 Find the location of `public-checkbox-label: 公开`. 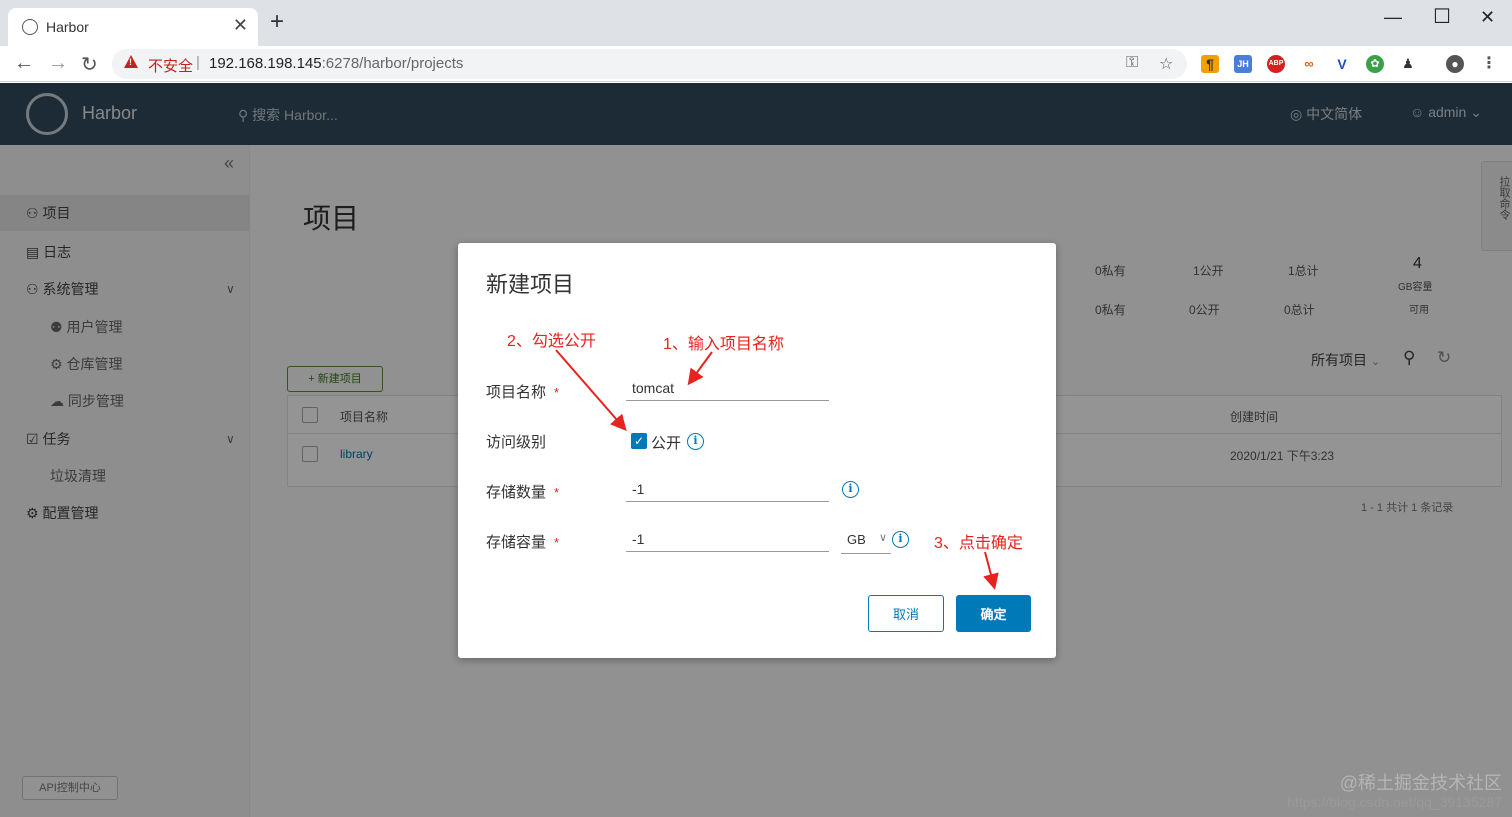

public-checkbox-label: 公开 is located at coordinates (666, 442).